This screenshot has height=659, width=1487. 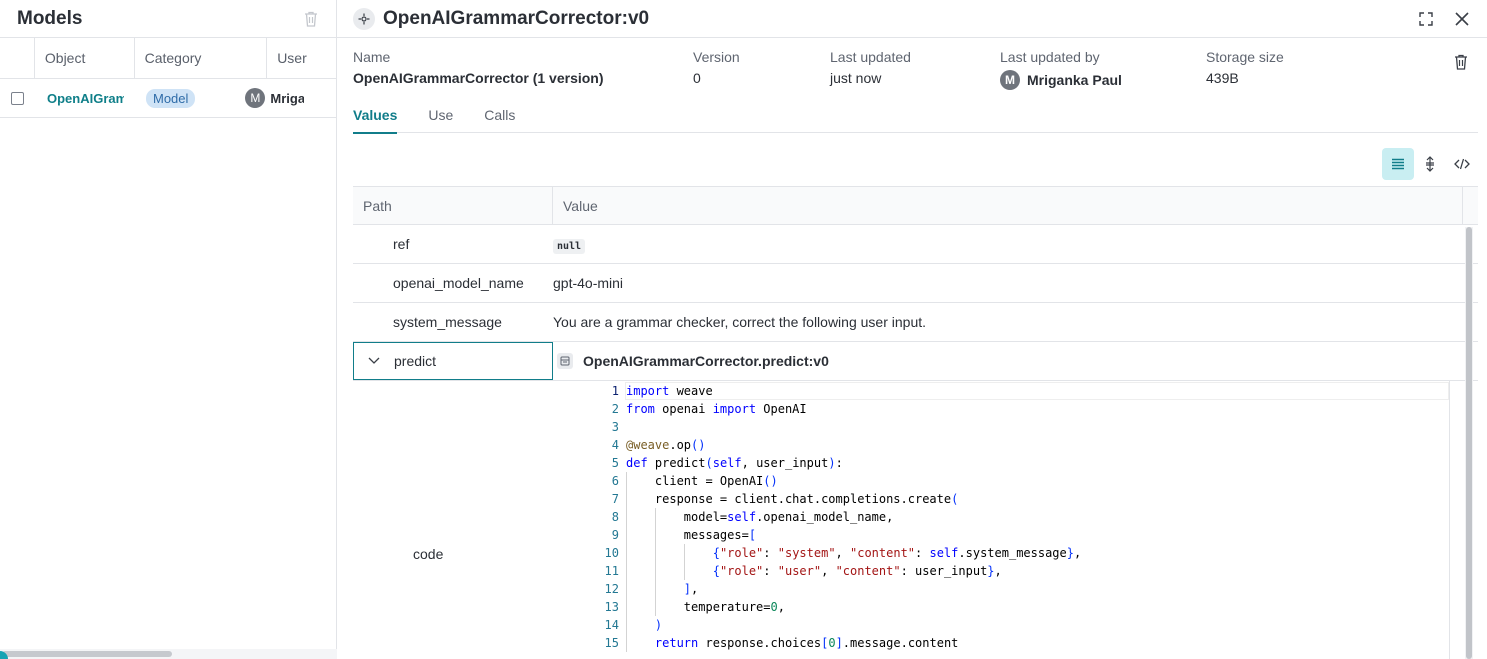 What do you see at coordinates (611, 571) in the screenshot?
I see `line-number: 11` at bounding box center [611, 571].